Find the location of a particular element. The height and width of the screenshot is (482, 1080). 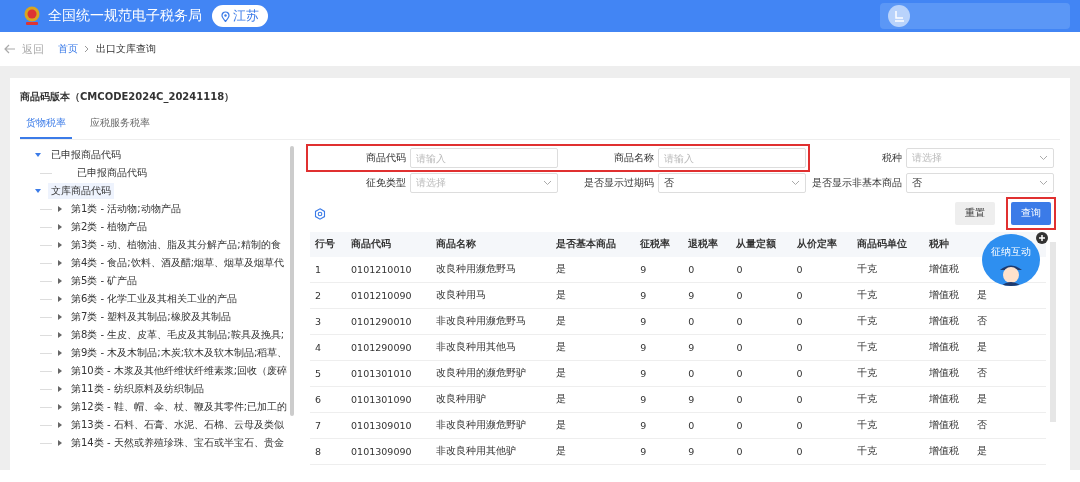

tree-item: 第6类 - 化学工业及其相关工业的产品 is located at coordinates (154, 299).